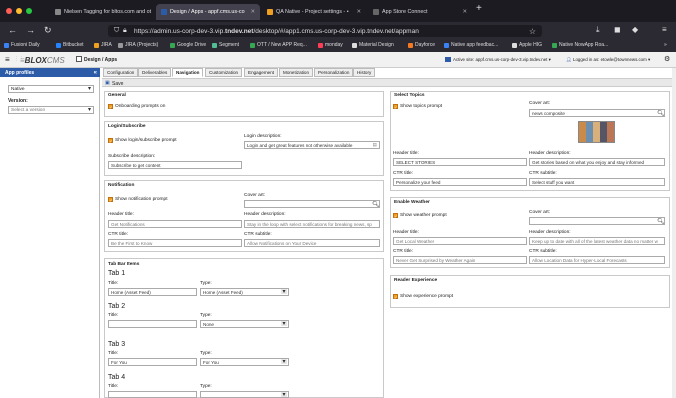 This screenshot has width=676, height=398. I want to click on header-title-field: Get Local Weather, so click(460, 241).